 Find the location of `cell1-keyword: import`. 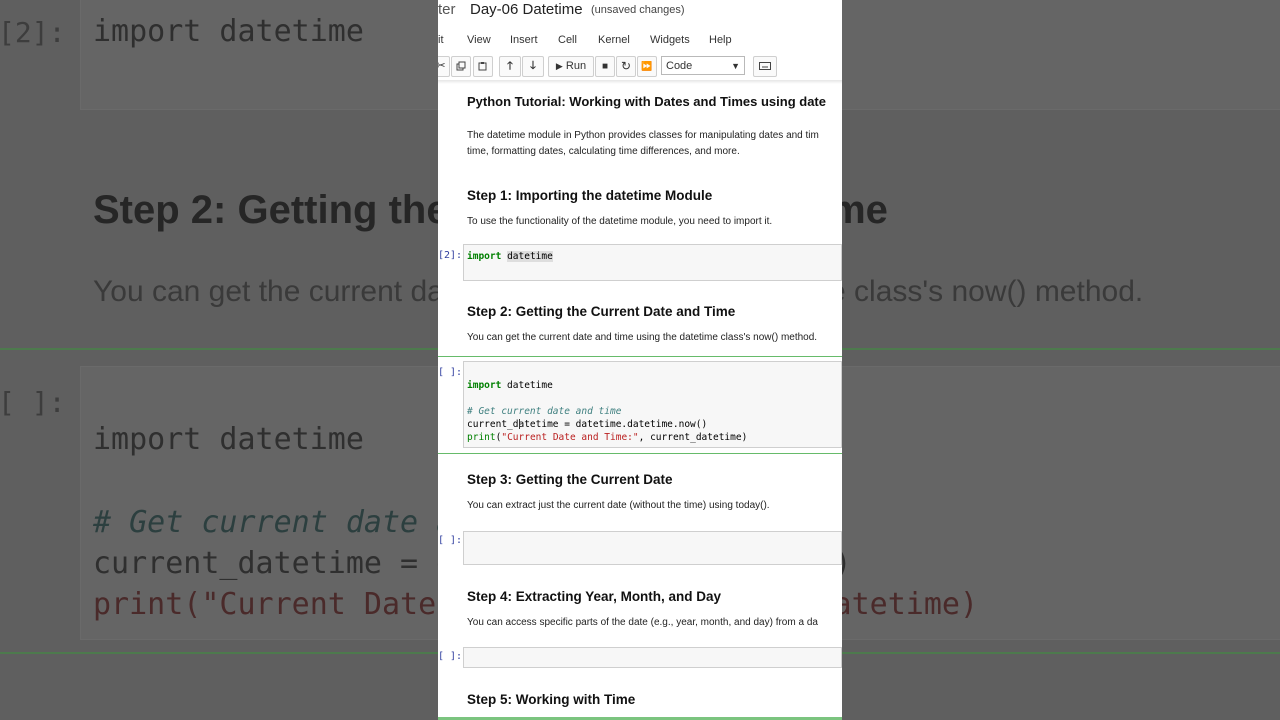

cell1-keyword: import is located at coordinates (484, 256).